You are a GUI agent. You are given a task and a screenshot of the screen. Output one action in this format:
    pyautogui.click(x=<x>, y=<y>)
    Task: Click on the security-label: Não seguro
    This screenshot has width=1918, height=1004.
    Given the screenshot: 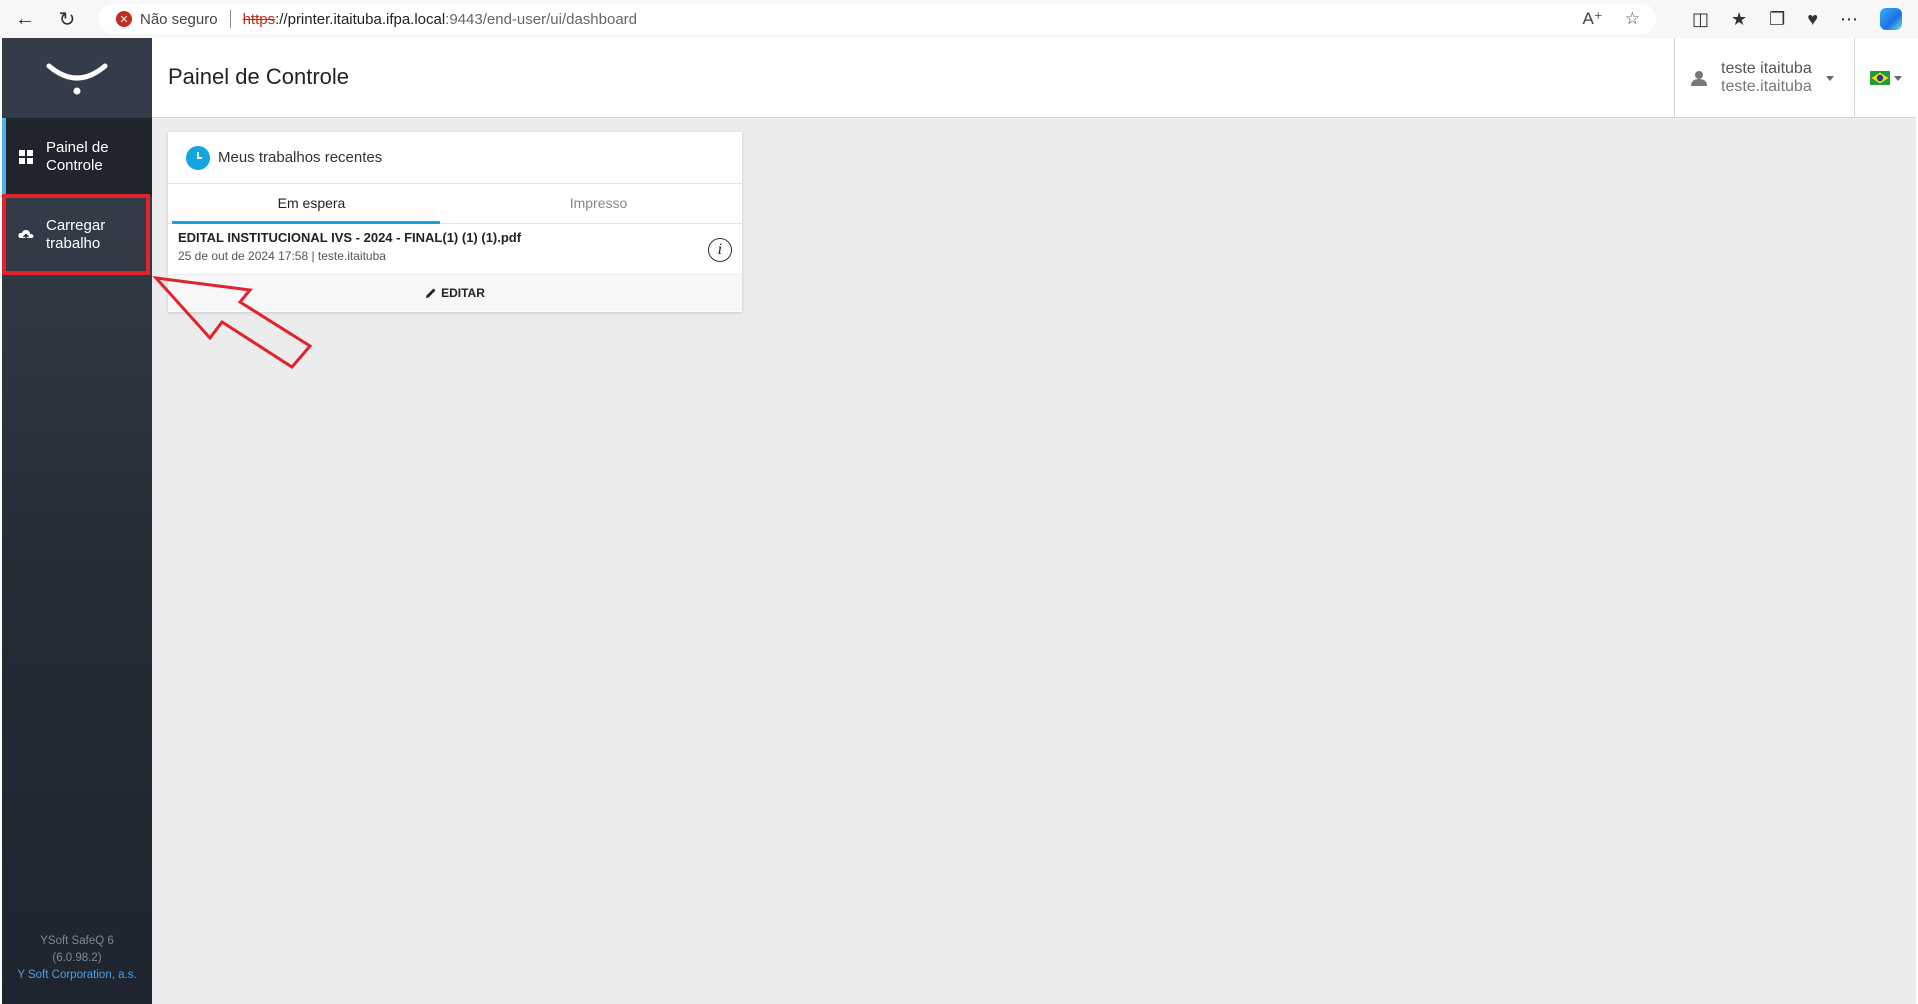 What is the action you would take?
    pyautogui.click(x=179, y=19)
    